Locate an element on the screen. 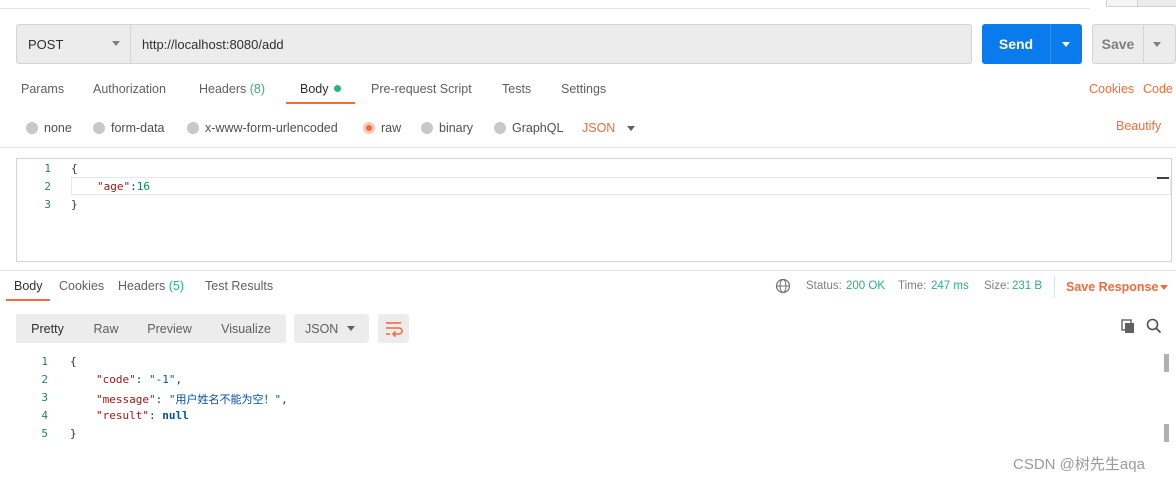 Image resolution: width=1176 pixels, height=481 pixels. method-select: POST is located at coordinates (73, 44).